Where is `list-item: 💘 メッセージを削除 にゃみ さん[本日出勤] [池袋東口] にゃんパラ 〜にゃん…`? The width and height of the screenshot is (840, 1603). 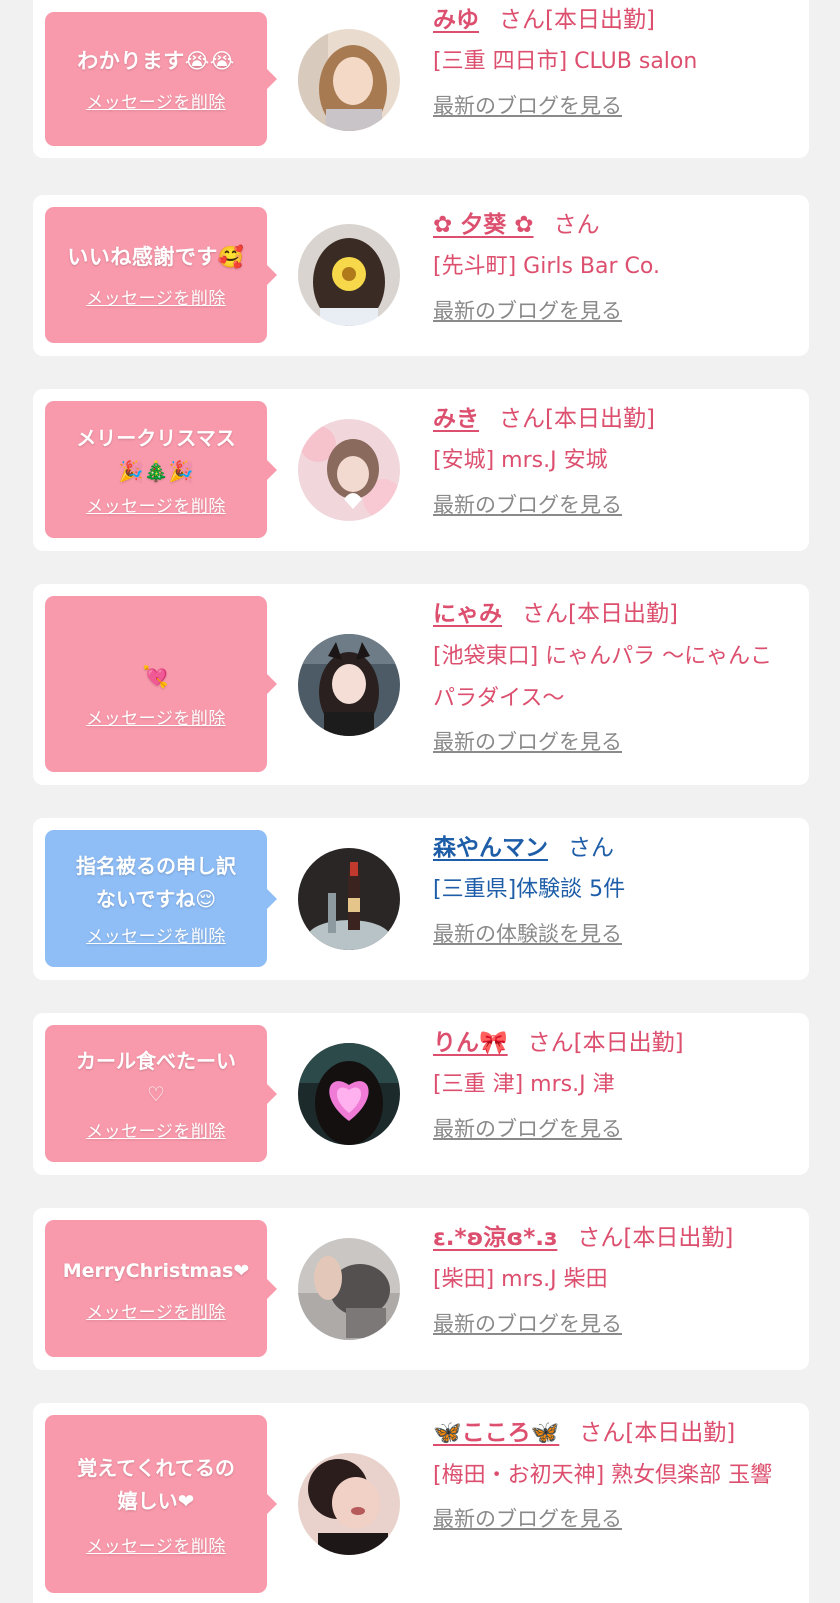
list-item: 💘 メッセージを削除 にゃみ さん[本日出勤] [池袋東口] にゃんパラ 〜にゃん… is located at coordinates (421, 684).